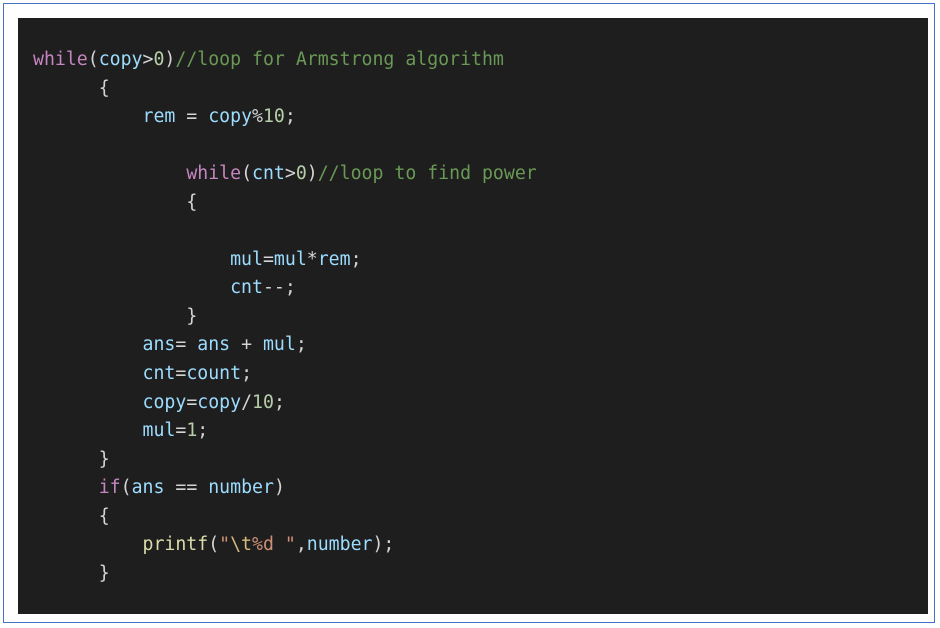 This screenshot has width=940, height=628. Describe the element at coordinates (175, 545) in the screenshot. I see `code-token: printf` at that location.